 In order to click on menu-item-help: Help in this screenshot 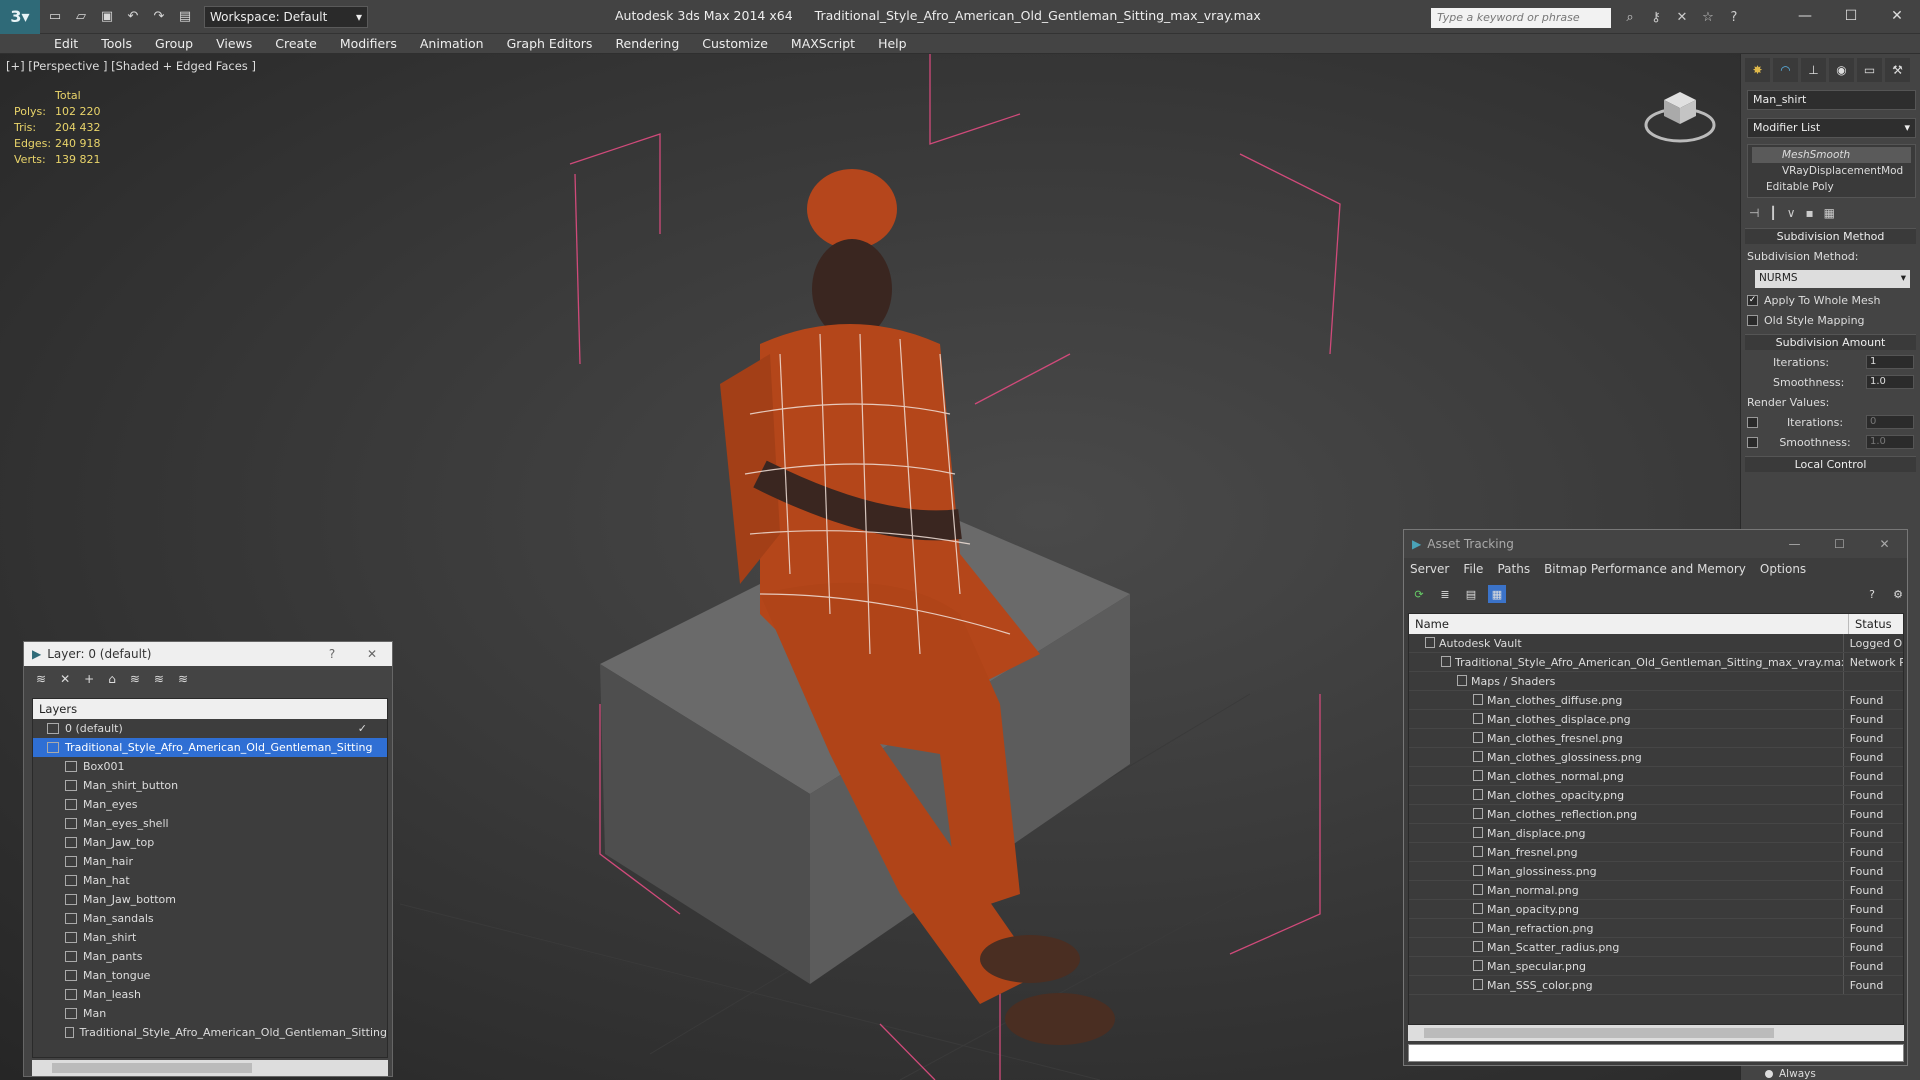, I will do `click(892, 43)`.